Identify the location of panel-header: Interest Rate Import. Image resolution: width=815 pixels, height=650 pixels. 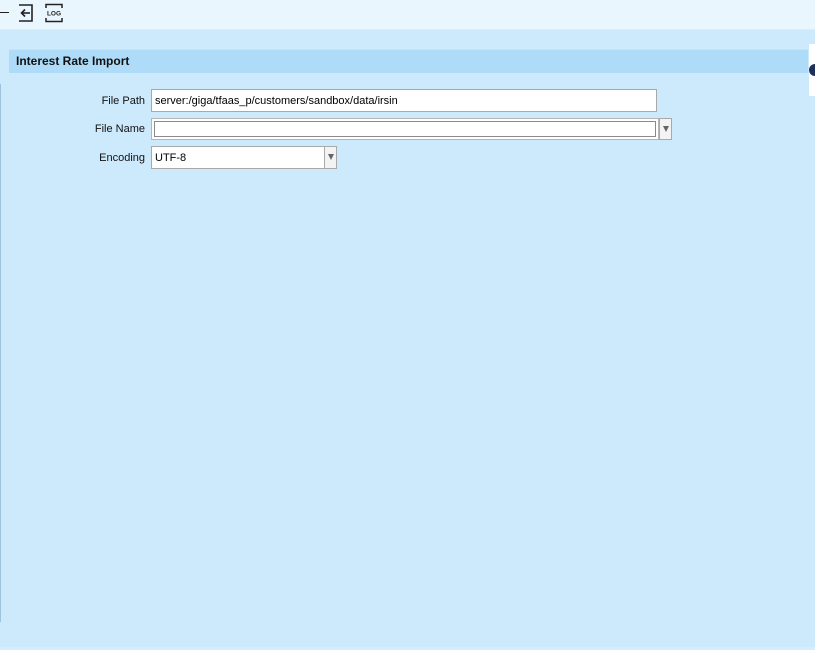
(408, 61).